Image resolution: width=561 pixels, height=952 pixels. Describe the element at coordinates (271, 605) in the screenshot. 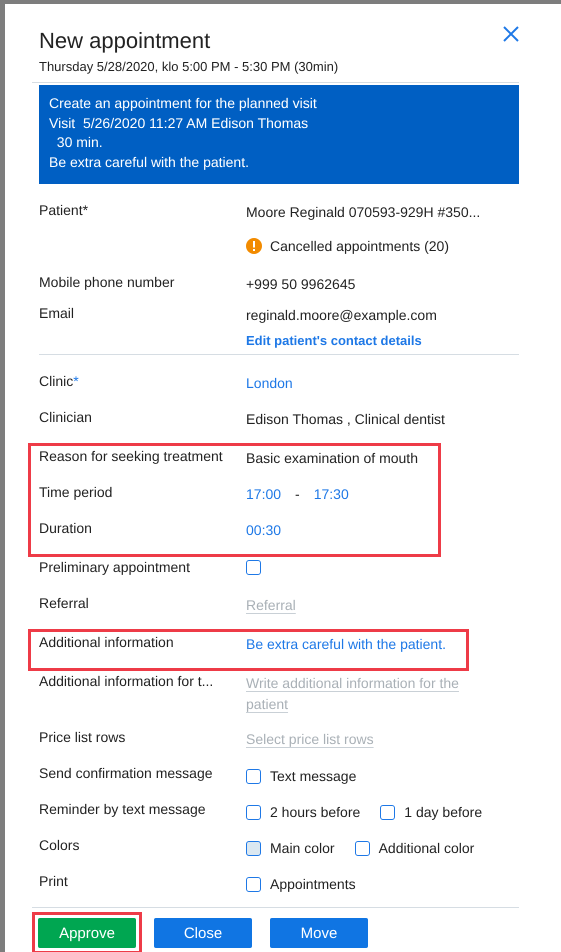

I see `text-field: Referral` at that location.